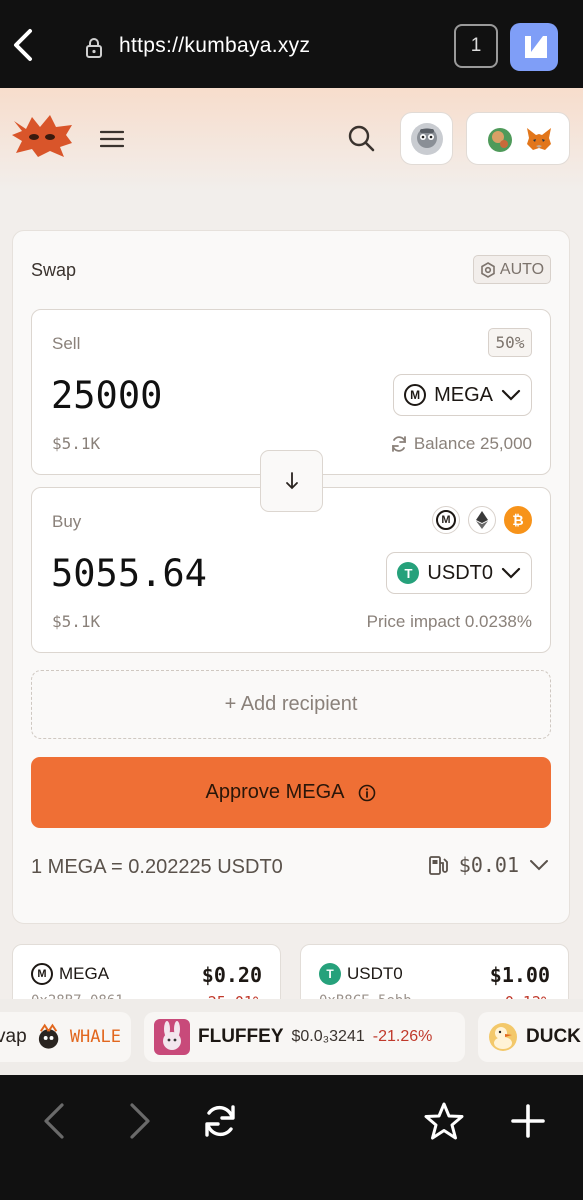  I want to click on ticker-symbol: DUCK, so click(553, 1036).